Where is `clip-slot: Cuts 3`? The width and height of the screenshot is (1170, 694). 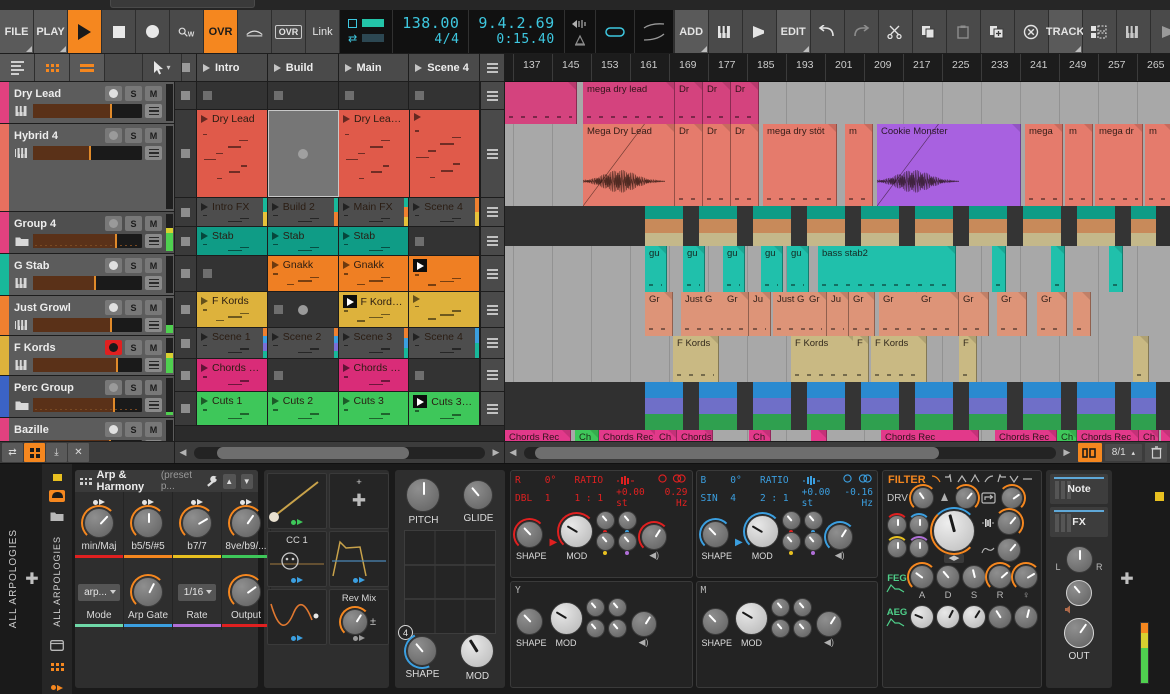
clip-slot: Cuts 3 is located at coordinates (374, 408).